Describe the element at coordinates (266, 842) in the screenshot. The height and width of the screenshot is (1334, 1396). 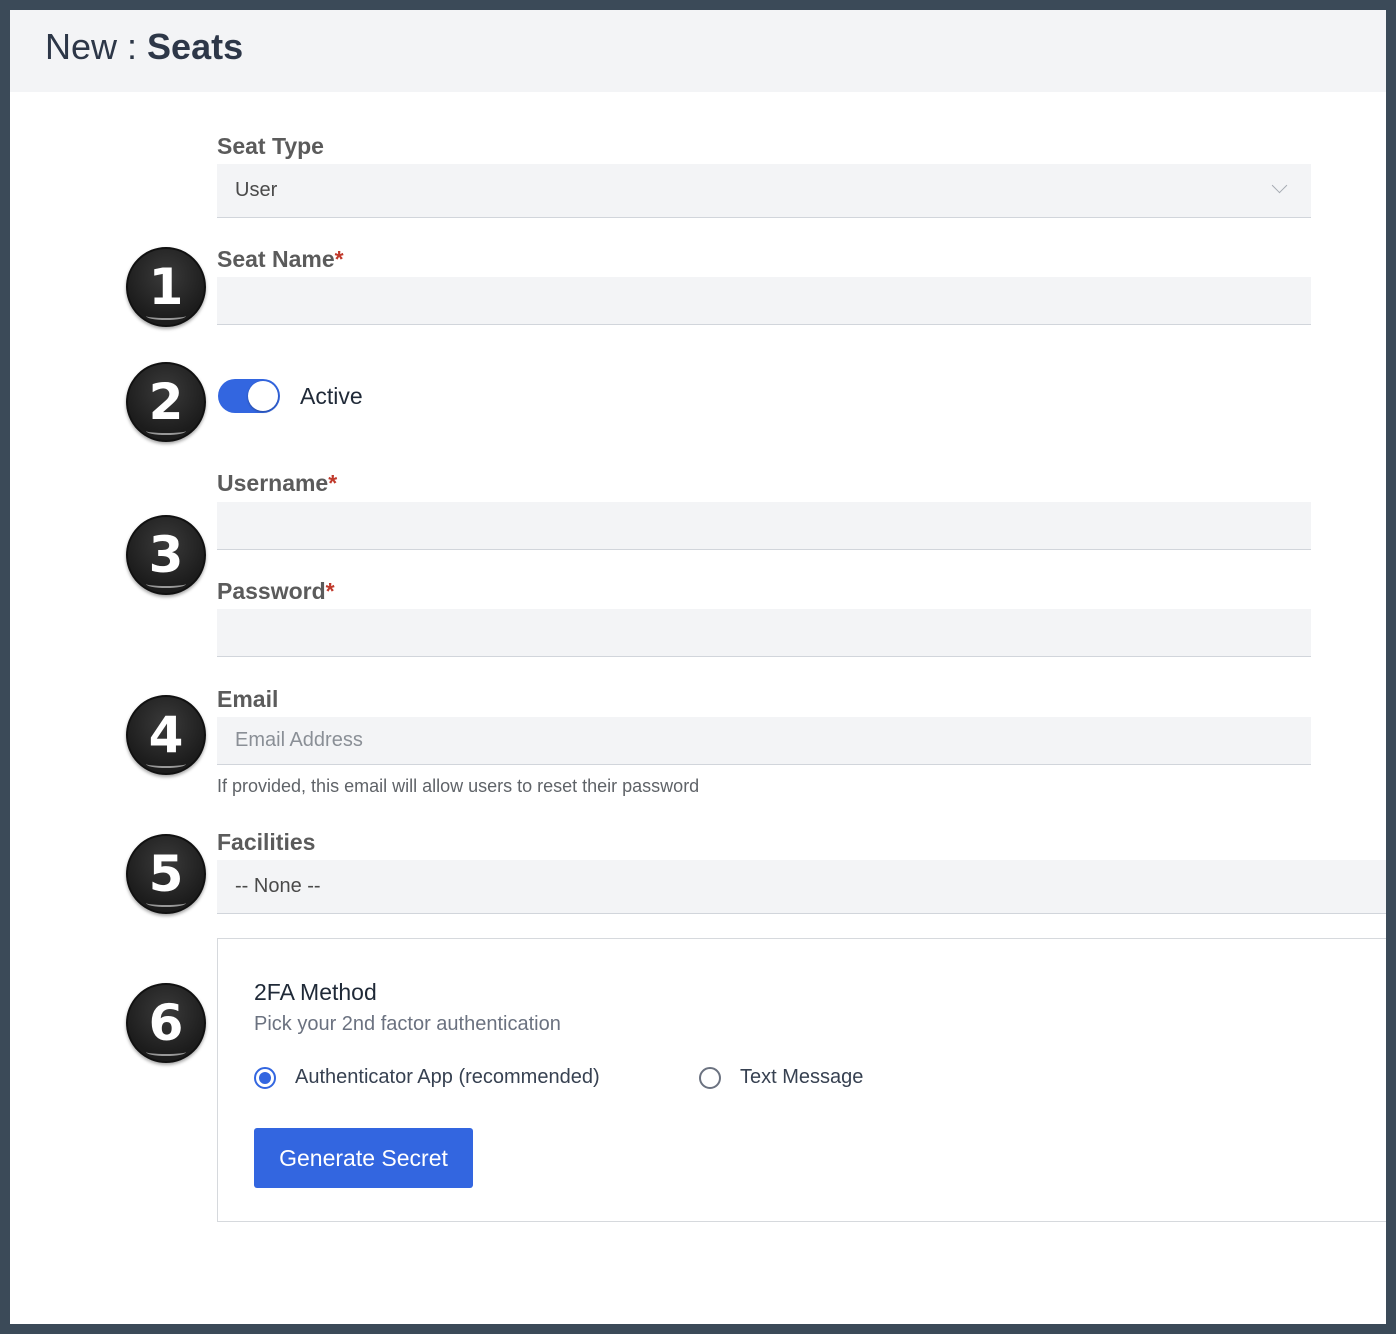
I see `facilities-label: Facilities` at that location.